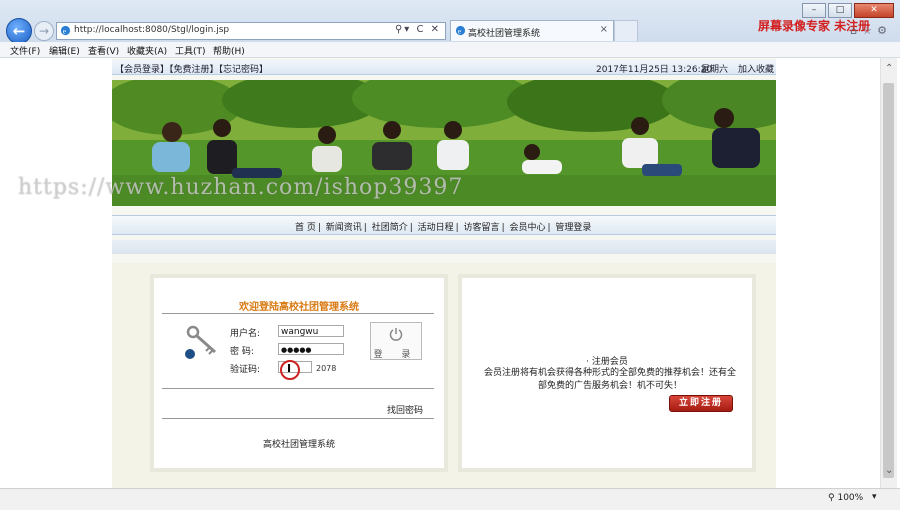  What do you see at coordinates (450, 499) in the screenshot?
I see `status-bar: ⚲ 100% ▾` at bounding box center [450, 499].